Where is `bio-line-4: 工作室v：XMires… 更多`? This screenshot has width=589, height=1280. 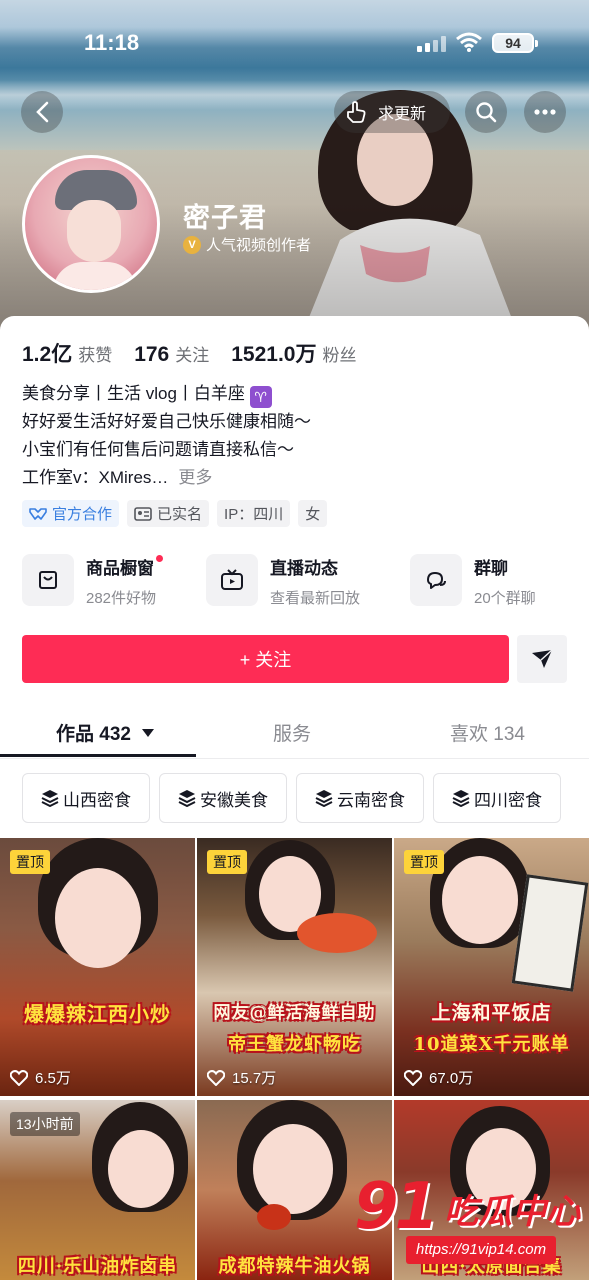
bio-line-4: 工作室v：XMires… 更多 is located at coordinates (117, 477).